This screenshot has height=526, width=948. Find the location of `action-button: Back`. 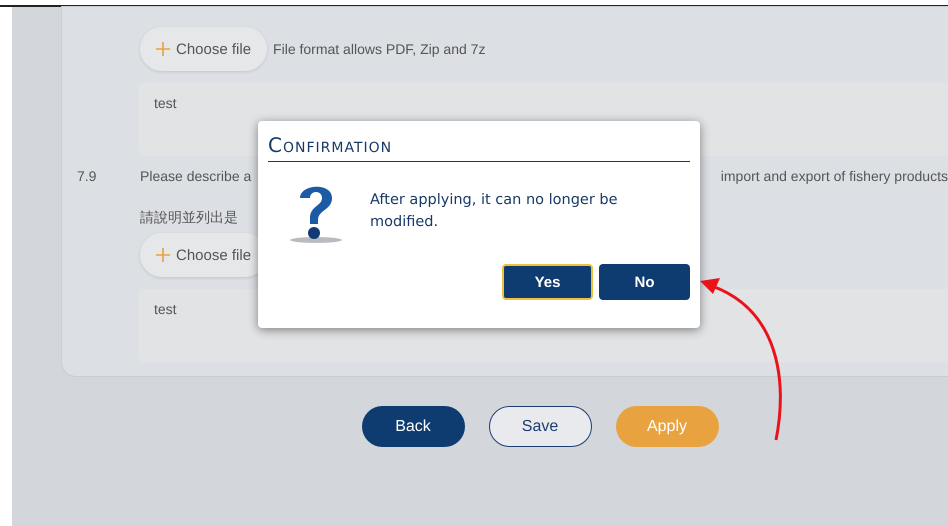

action-button: Back is located at coordinates (413, 426).